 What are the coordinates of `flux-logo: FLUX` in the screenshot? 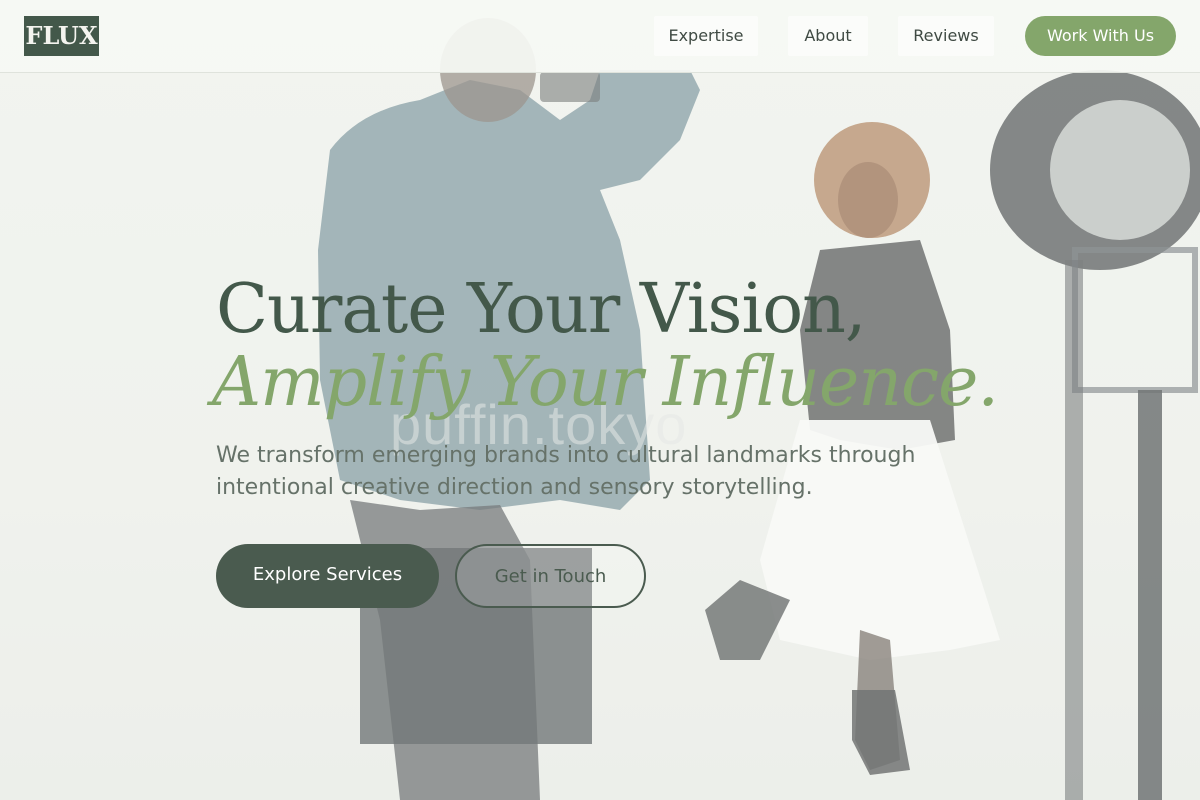 It's located at (61, 36).